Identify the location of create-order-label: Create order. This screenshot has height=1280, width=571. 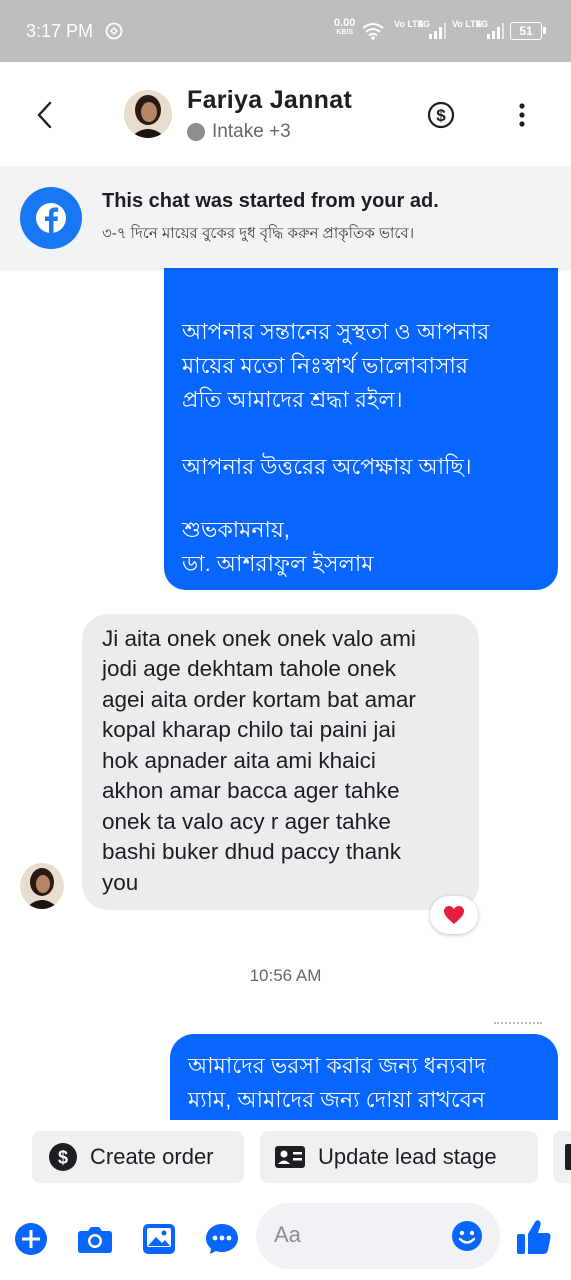
(152, 1156).